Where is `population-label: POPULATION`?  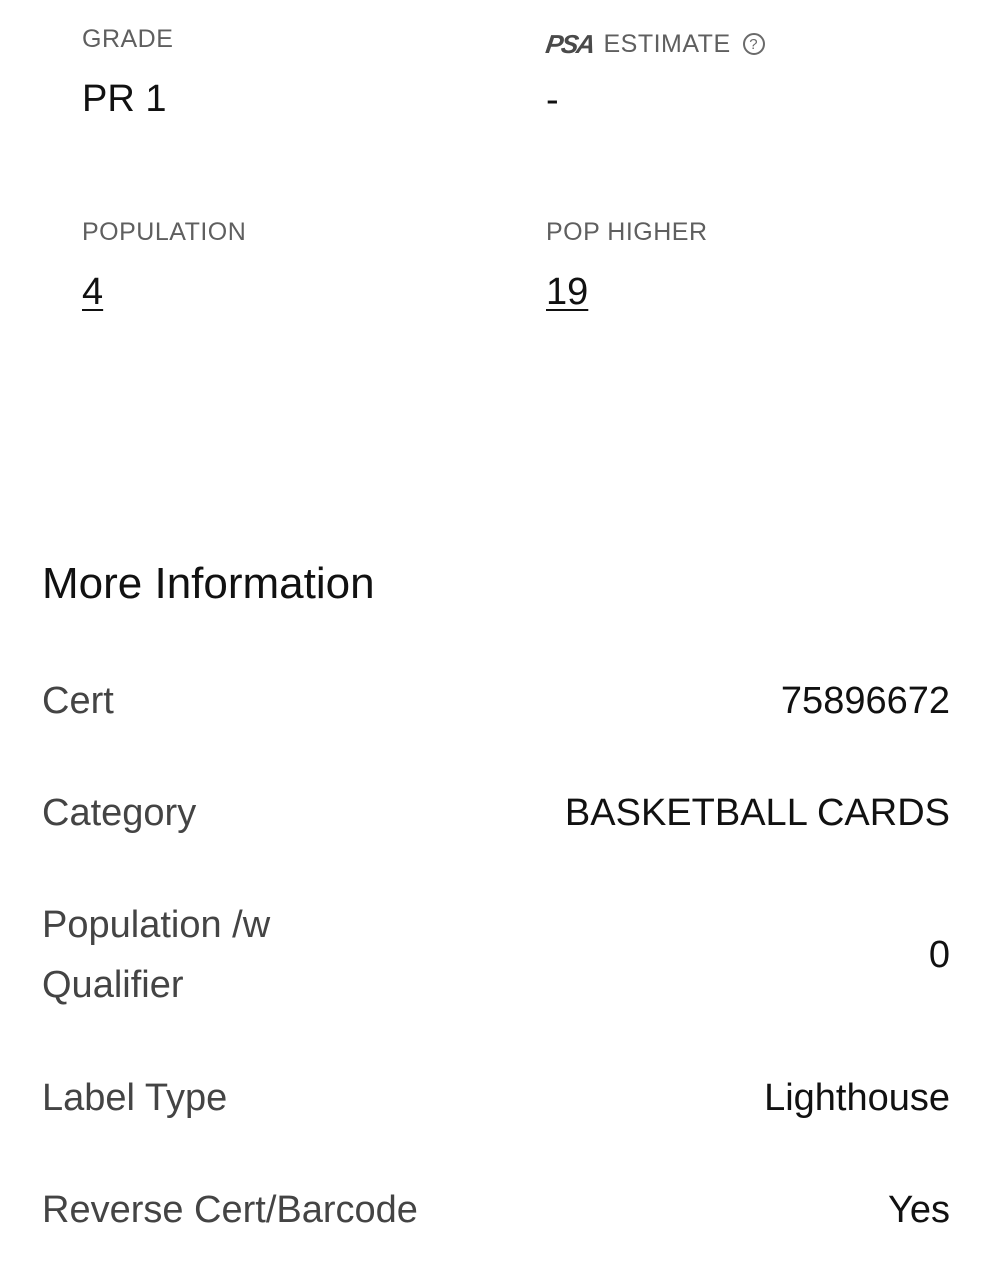
population-label: POPULATION is located at coordinates (164, 232).